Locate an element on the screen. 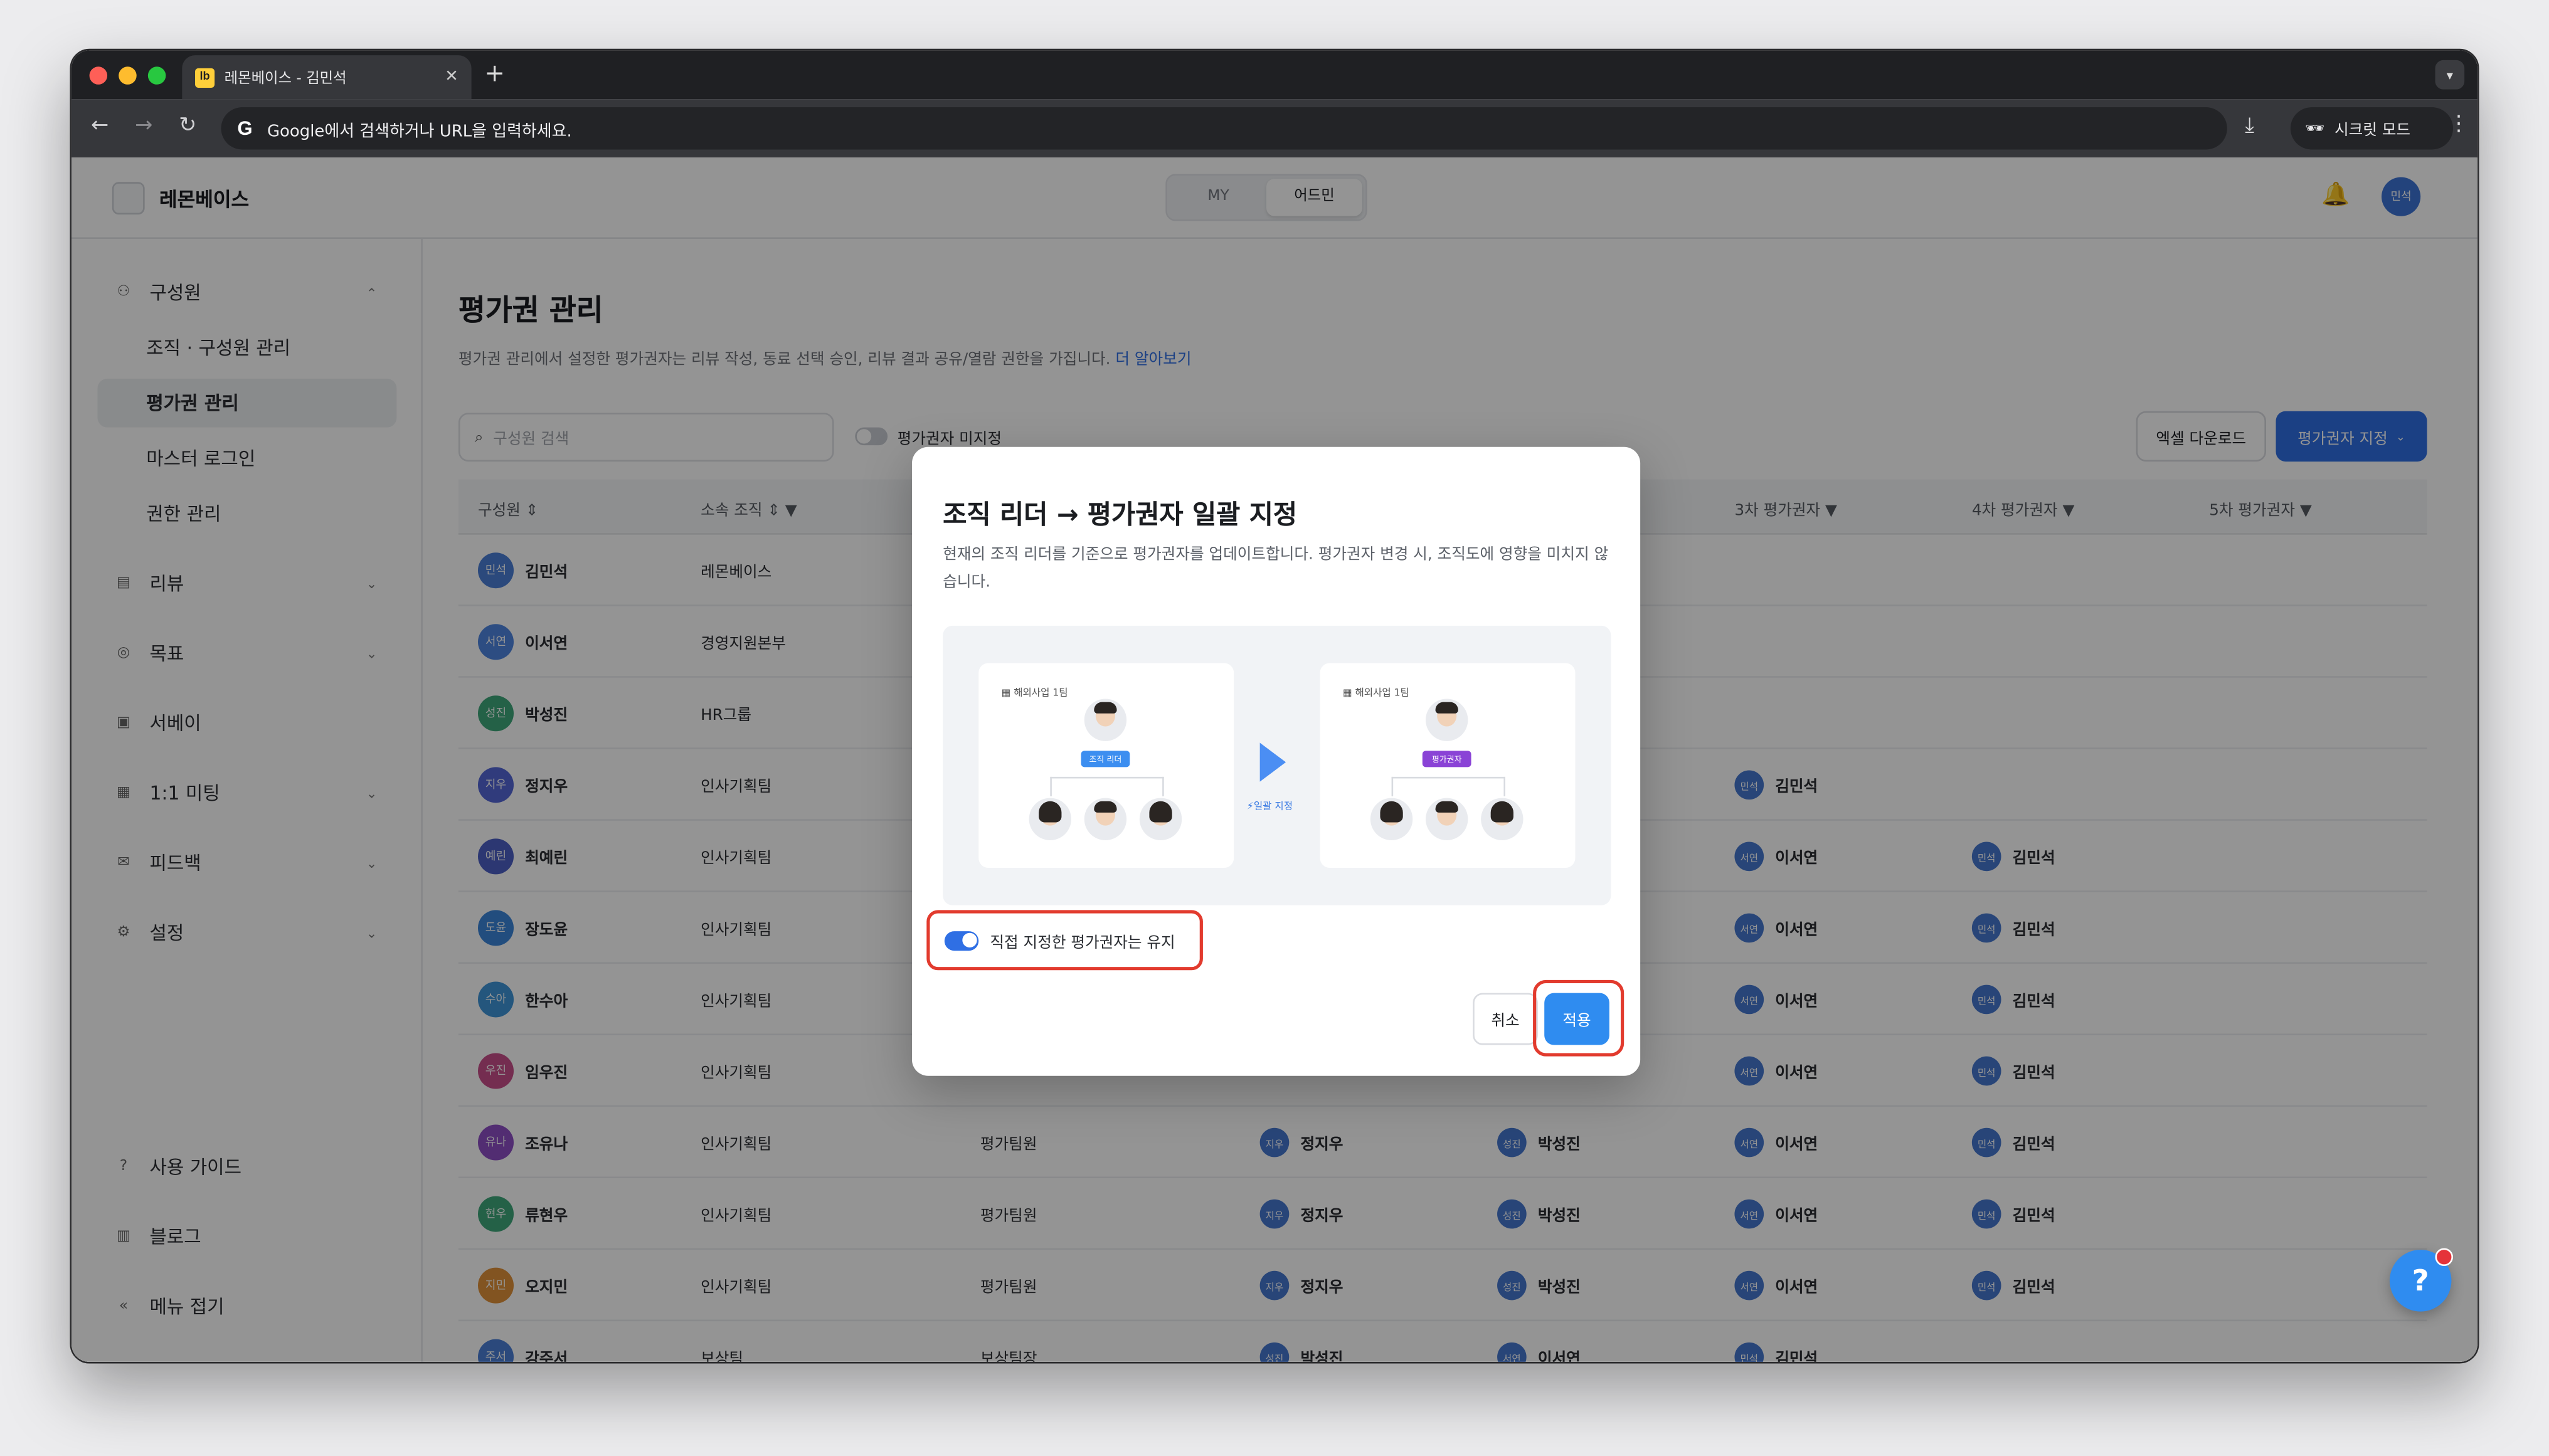 Image resolution: width=2549 pixels, height=1456 pixels. new-tab-icon: + is located at coordinates (495, 73).